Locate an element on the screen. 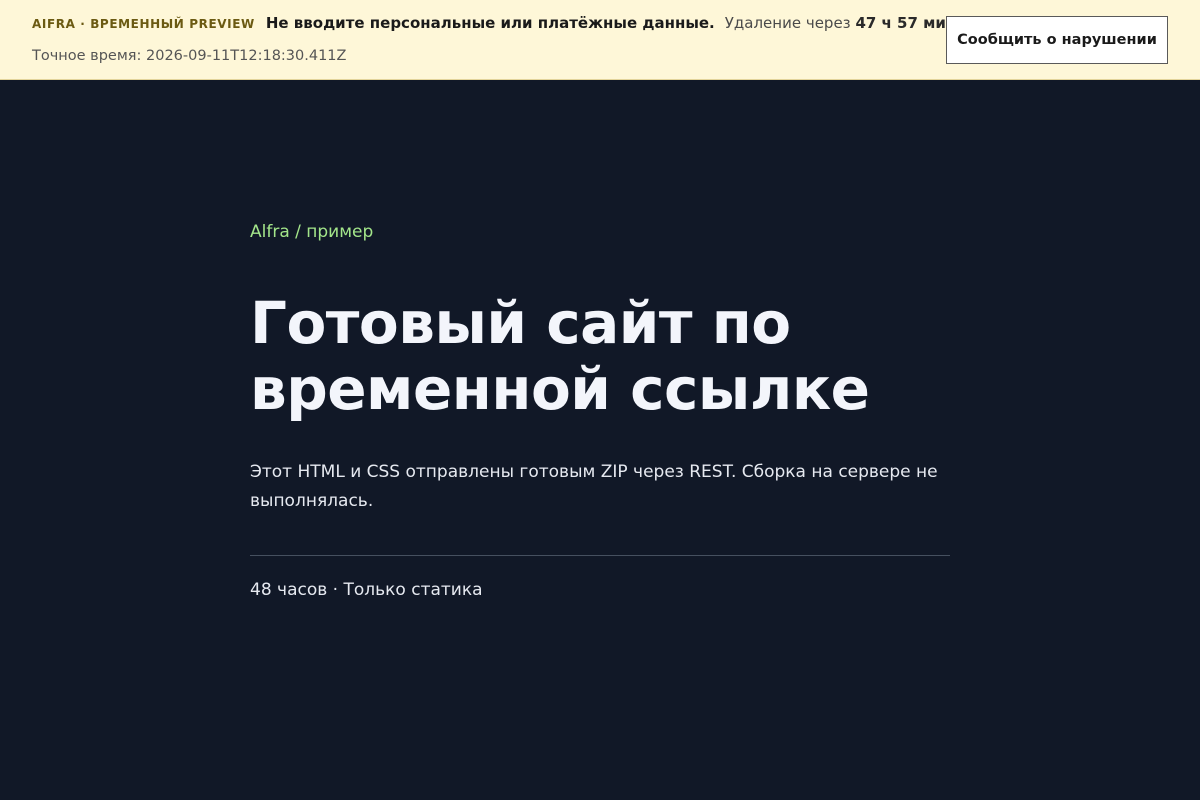 This screenshot has width=1200, height=800. breadcrumb: Alfra / пример is located at coordinates (312, 232).